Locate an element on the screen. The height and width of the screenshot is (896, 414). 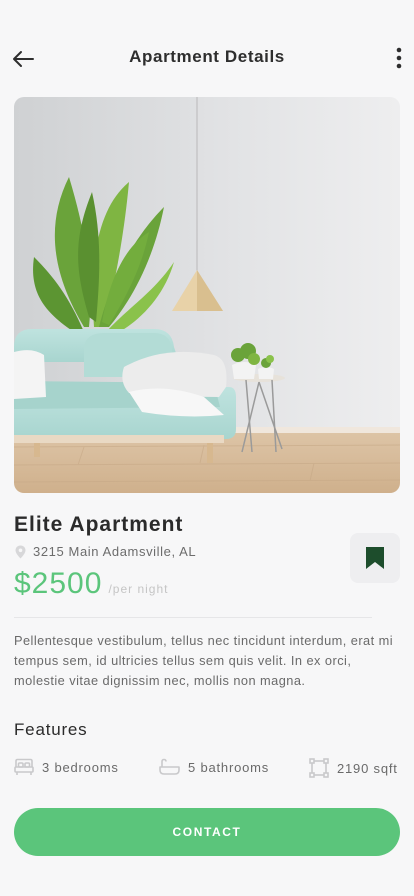
feature-label: 3 bedrooms is located at coordinates (80, 767).